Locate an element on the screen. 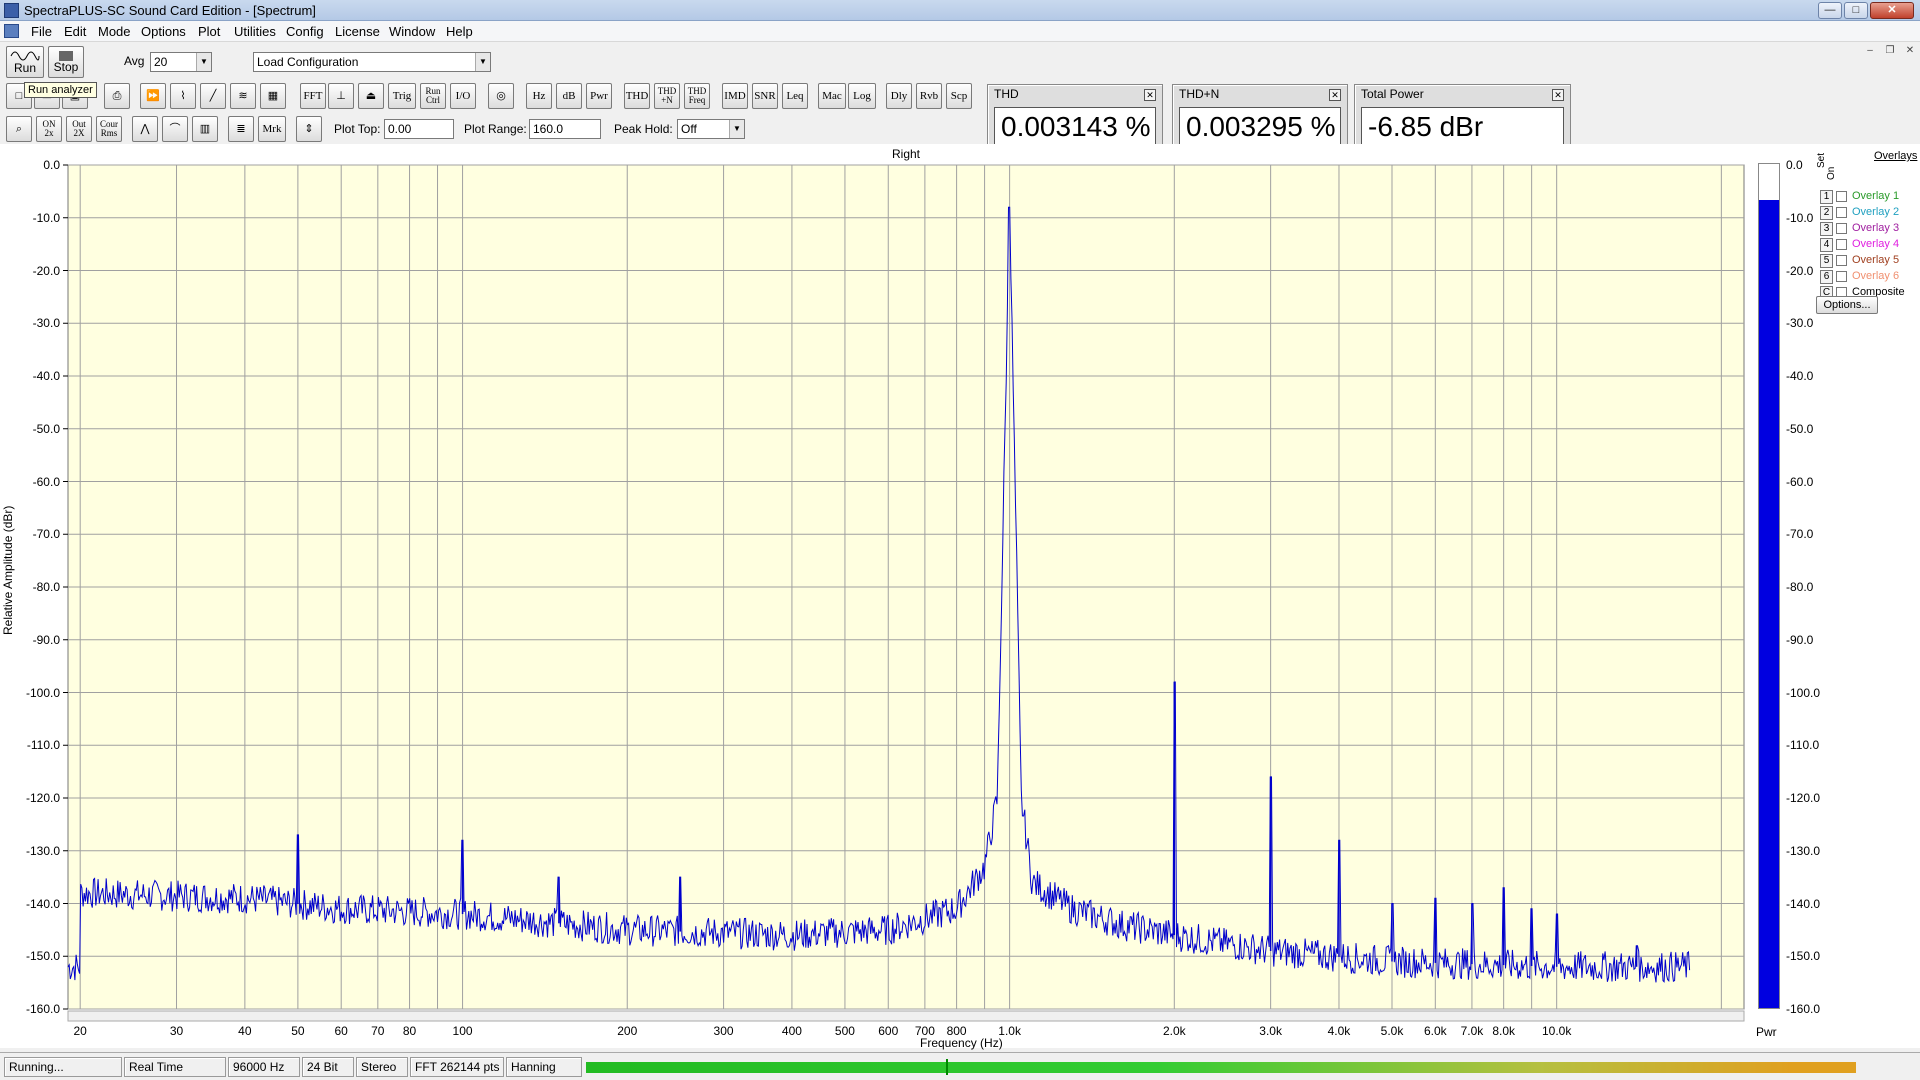  menu-config: Config is located at coordinates (305, 31).